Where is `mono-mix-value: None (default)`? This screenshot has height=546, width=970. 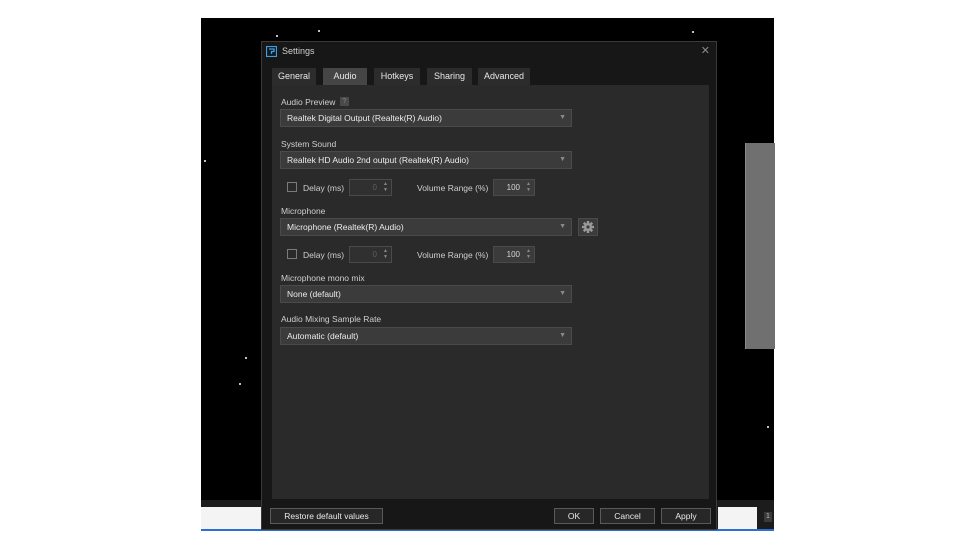 mono-mix-value: None (default) is located at coordinates (314, 294).